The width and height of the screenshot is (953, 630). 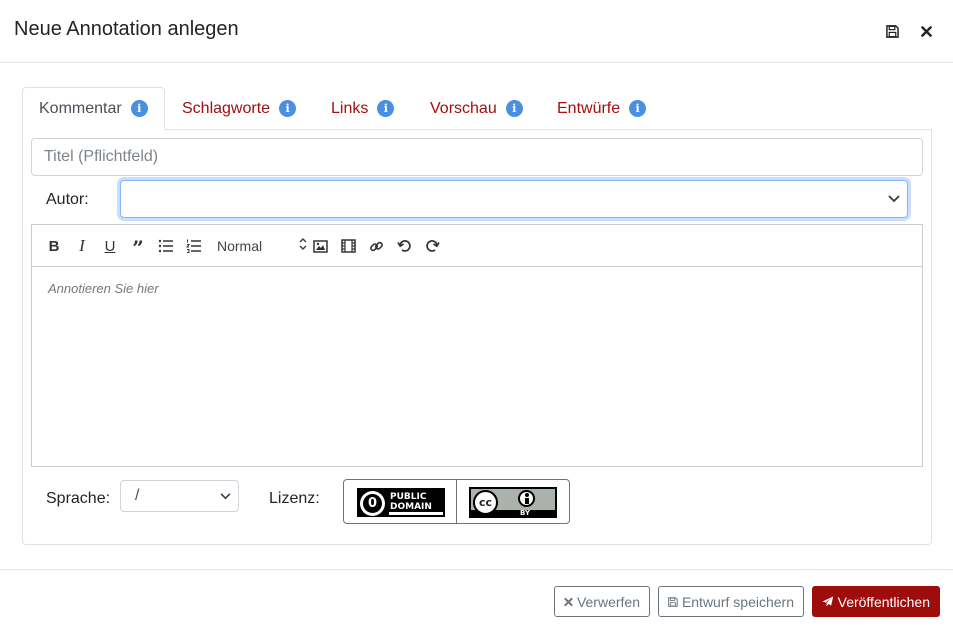 What do you see at coordinates (485, 502) in the screenshot?
I see `cc-icon: cc` at bounding box center [485, 502].